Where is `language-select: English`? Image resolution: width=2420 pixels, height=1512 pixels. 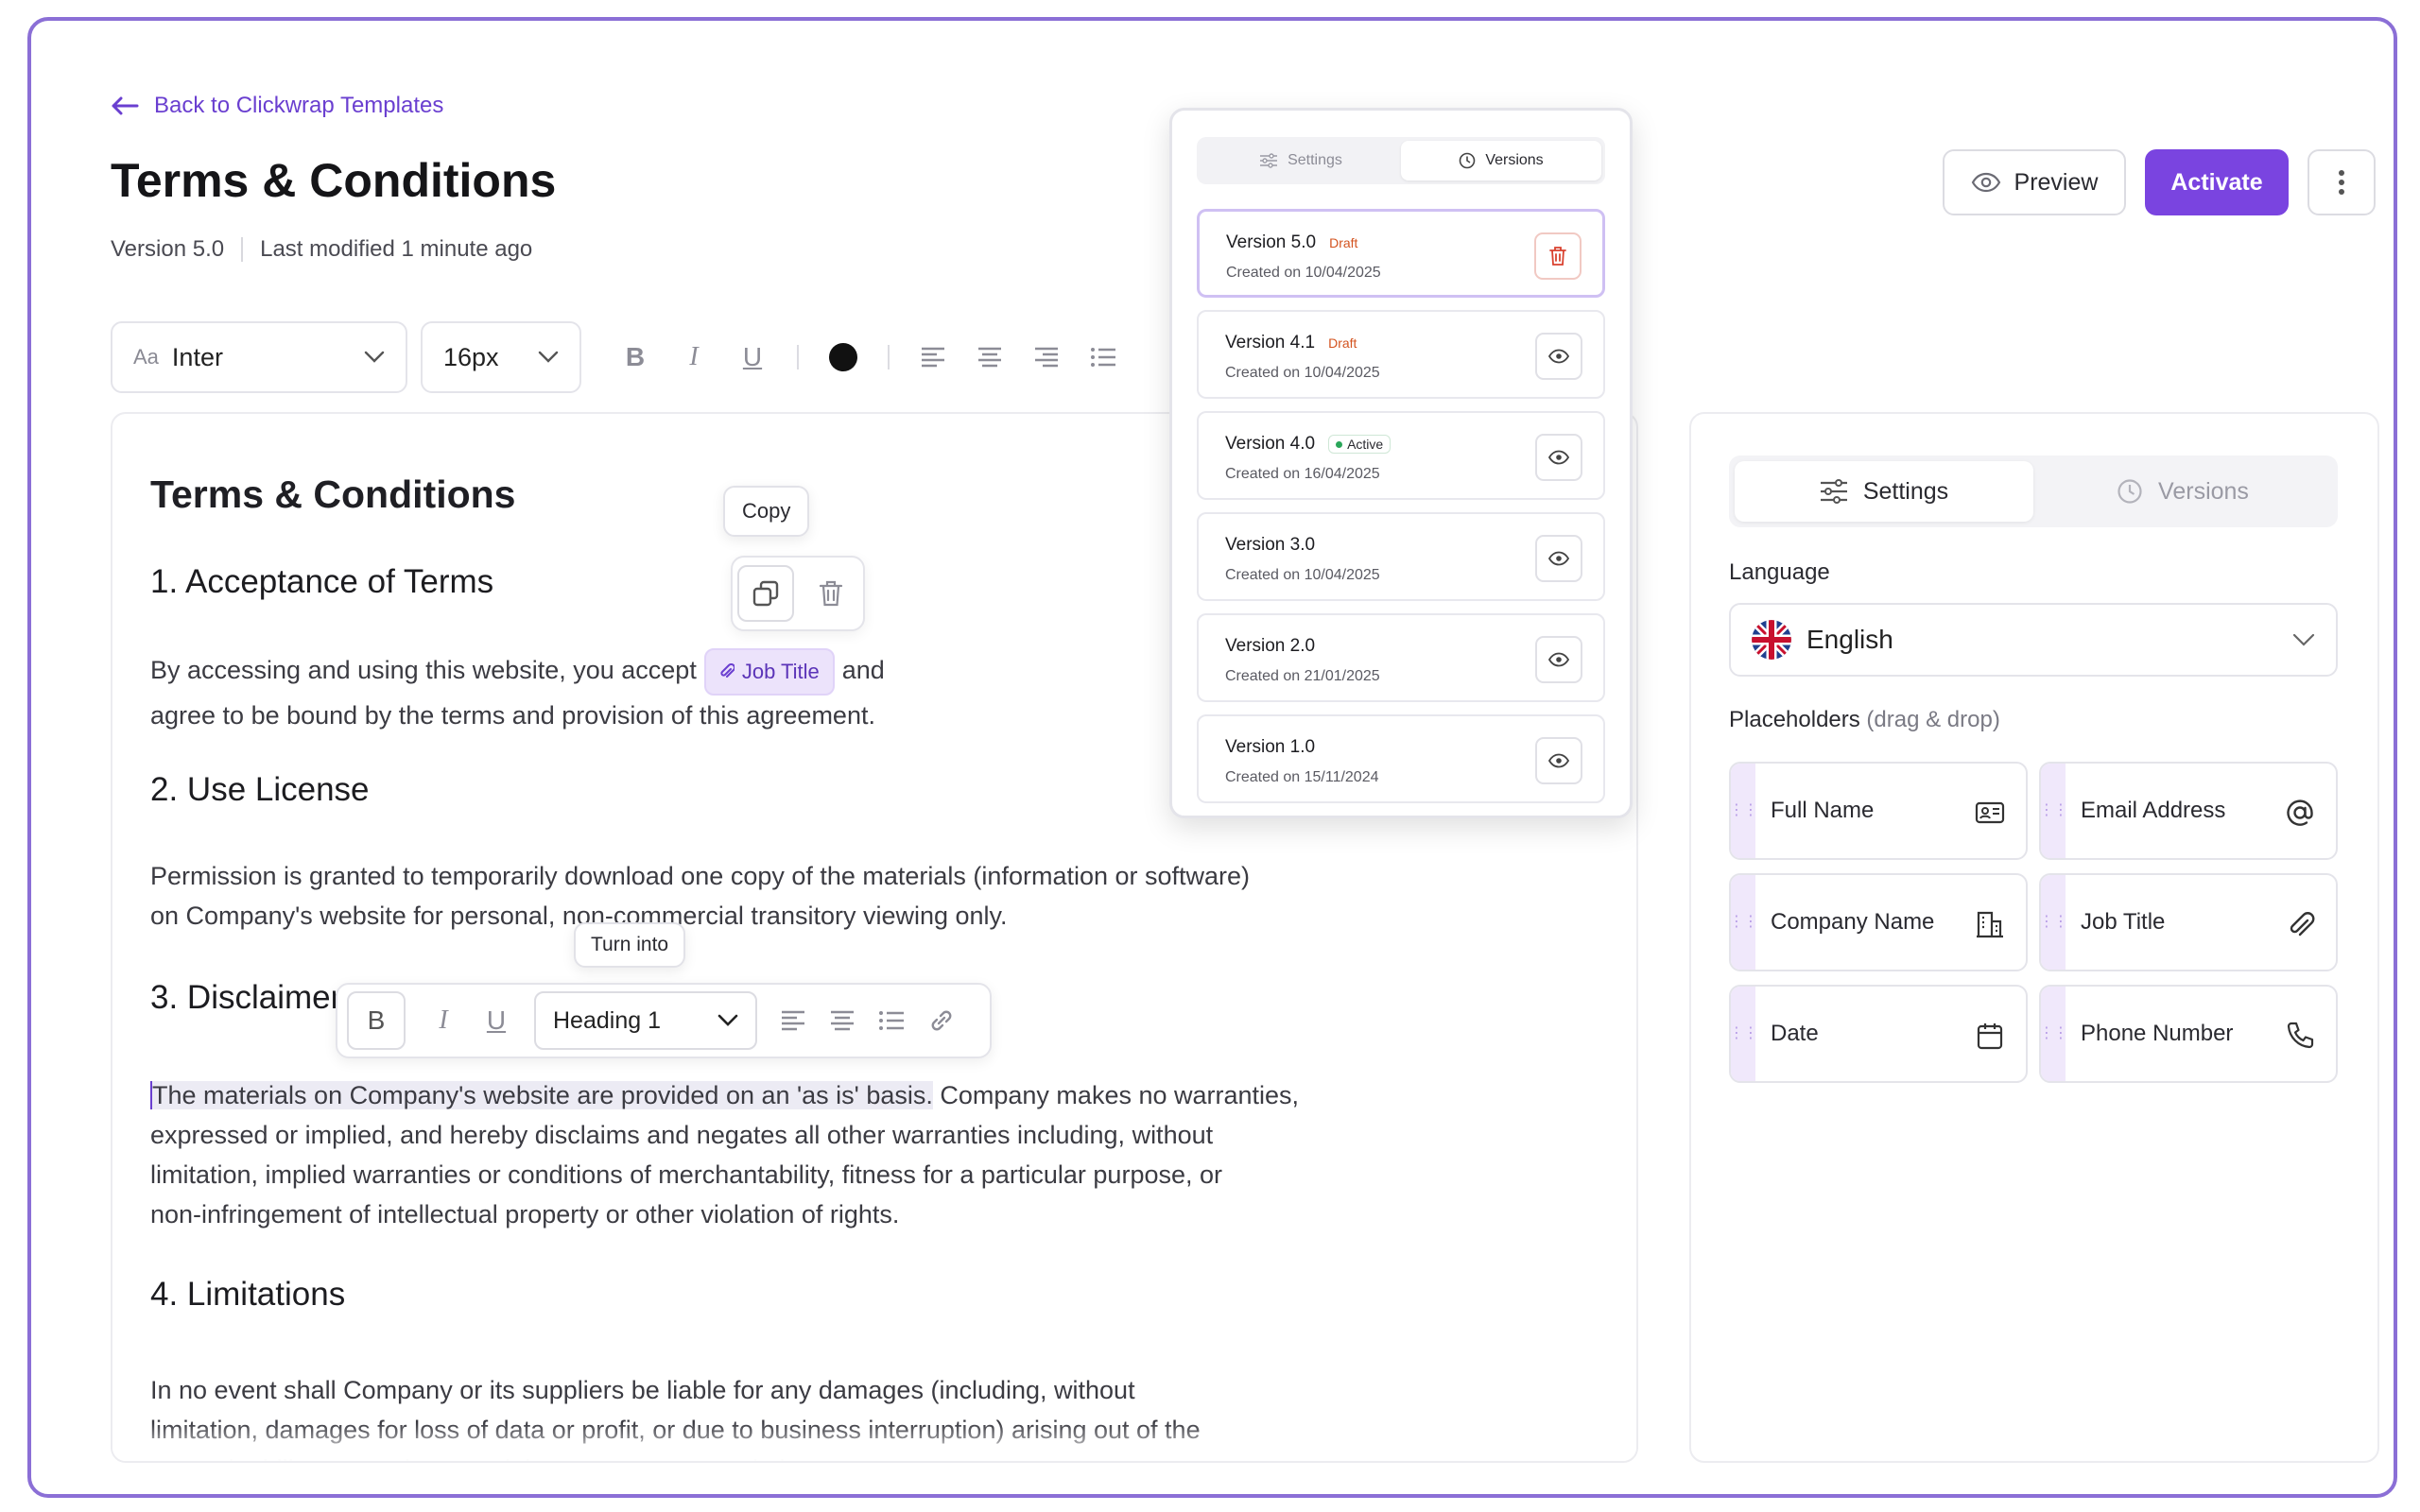
language-select: English is located at coordinates (2033, 640).